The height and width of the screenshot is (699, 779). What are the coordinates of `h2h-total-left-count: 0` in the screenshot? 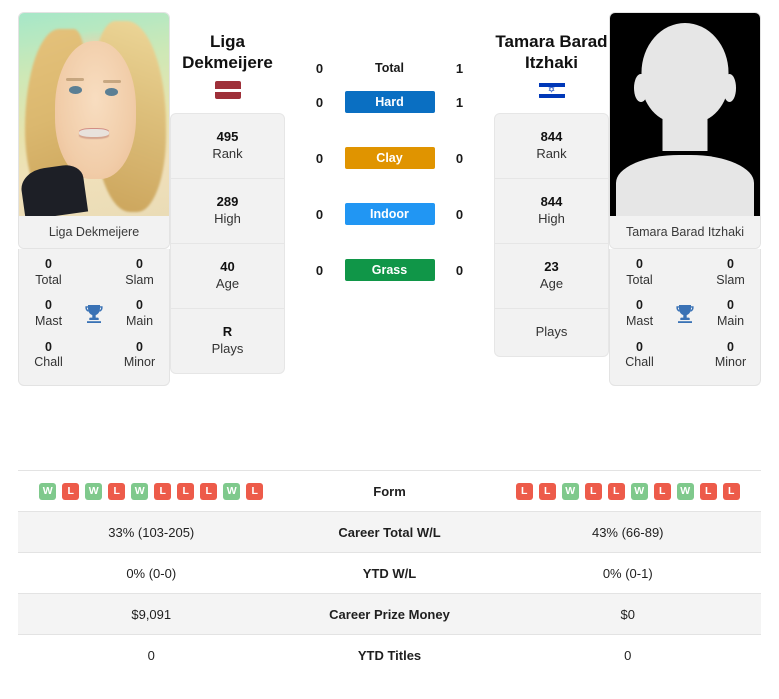 It's located at (319, 68).